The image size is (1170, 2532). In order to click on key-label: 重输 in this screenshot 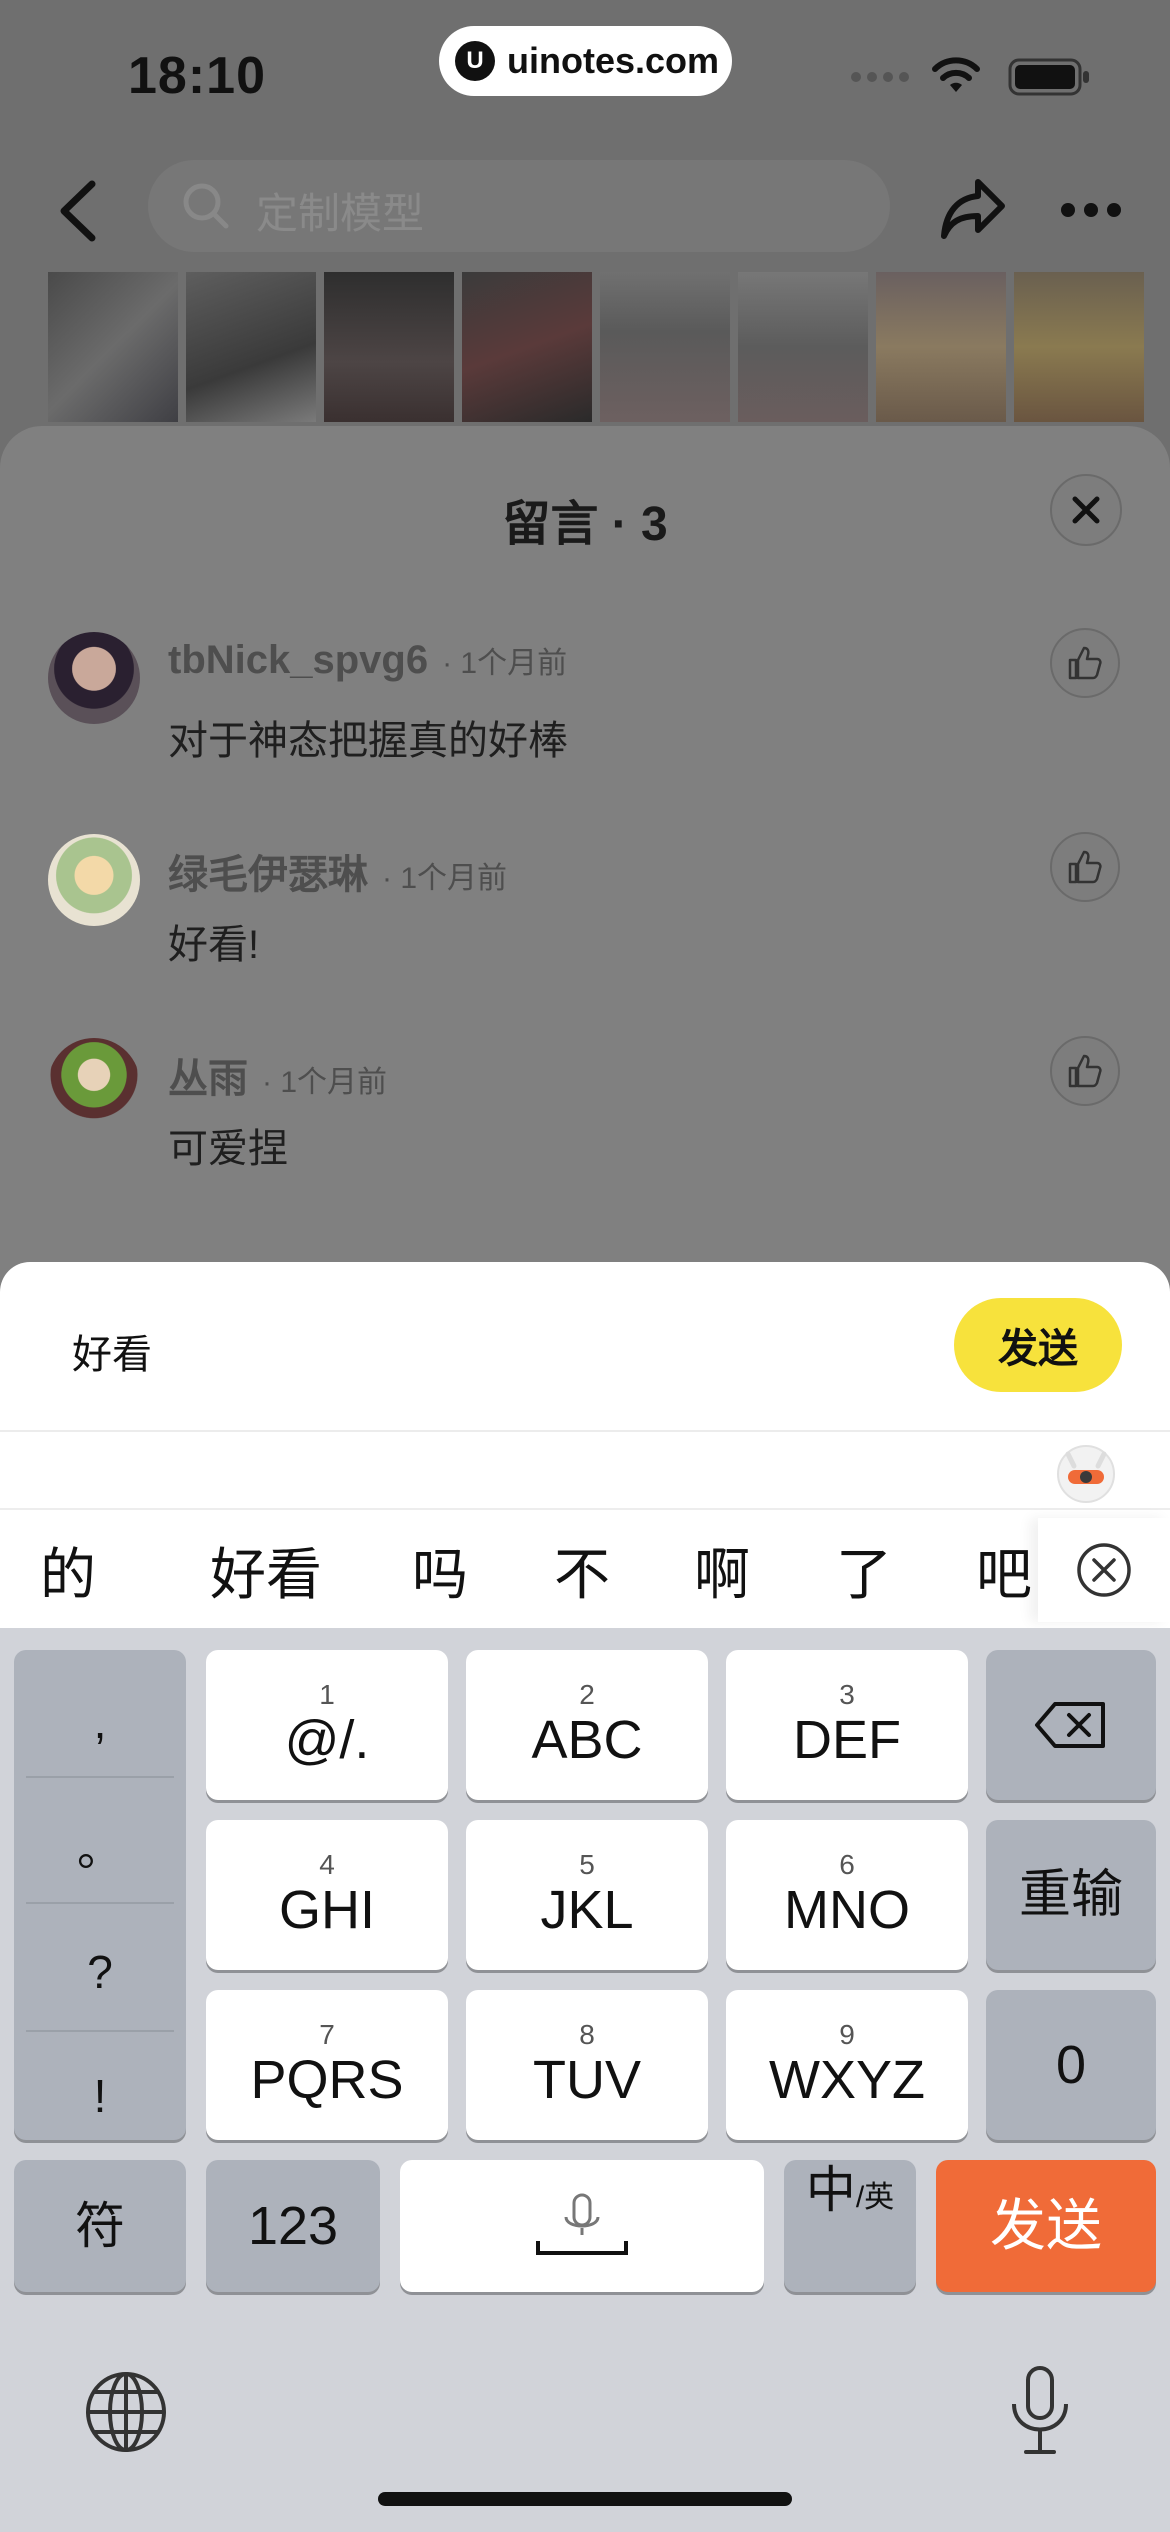, I will do `click(1070, 1895)`.